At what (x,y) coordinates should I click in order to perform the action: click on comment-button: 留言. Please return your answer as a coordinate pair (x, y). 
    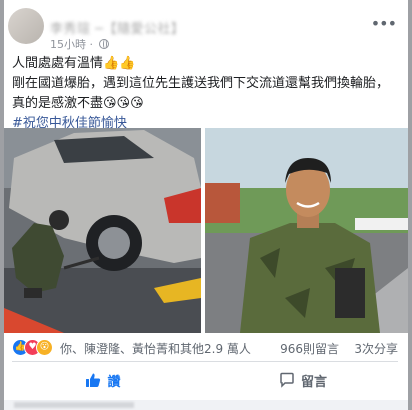
    Looking at the image, I should click on (303, 380).